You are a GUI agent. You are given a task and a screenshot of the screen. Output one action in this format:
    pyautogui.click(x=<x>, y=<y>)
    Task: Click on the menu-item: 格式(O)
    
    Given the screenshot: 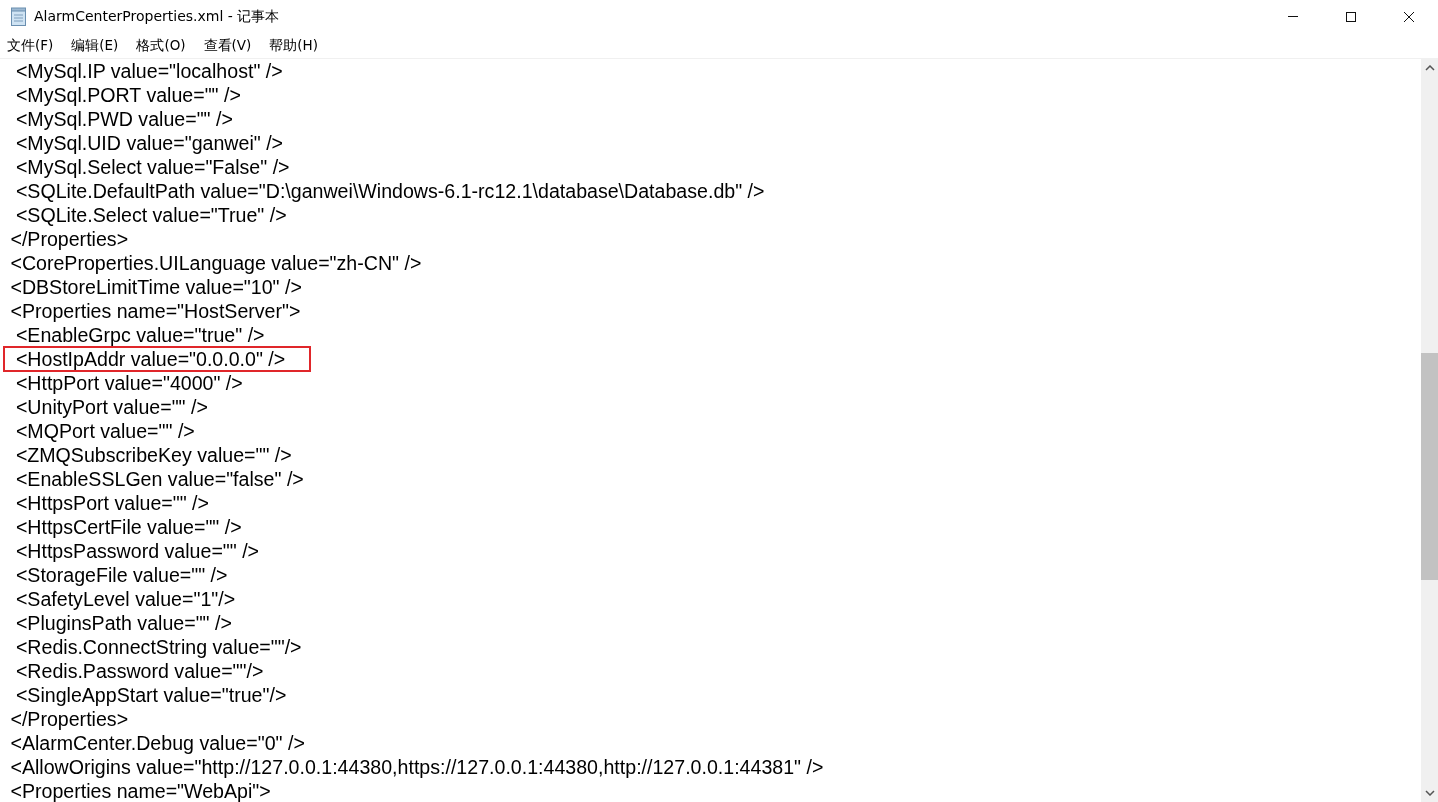 What is the action you would take?
    pyautogui.click(x=164, y=45)
    